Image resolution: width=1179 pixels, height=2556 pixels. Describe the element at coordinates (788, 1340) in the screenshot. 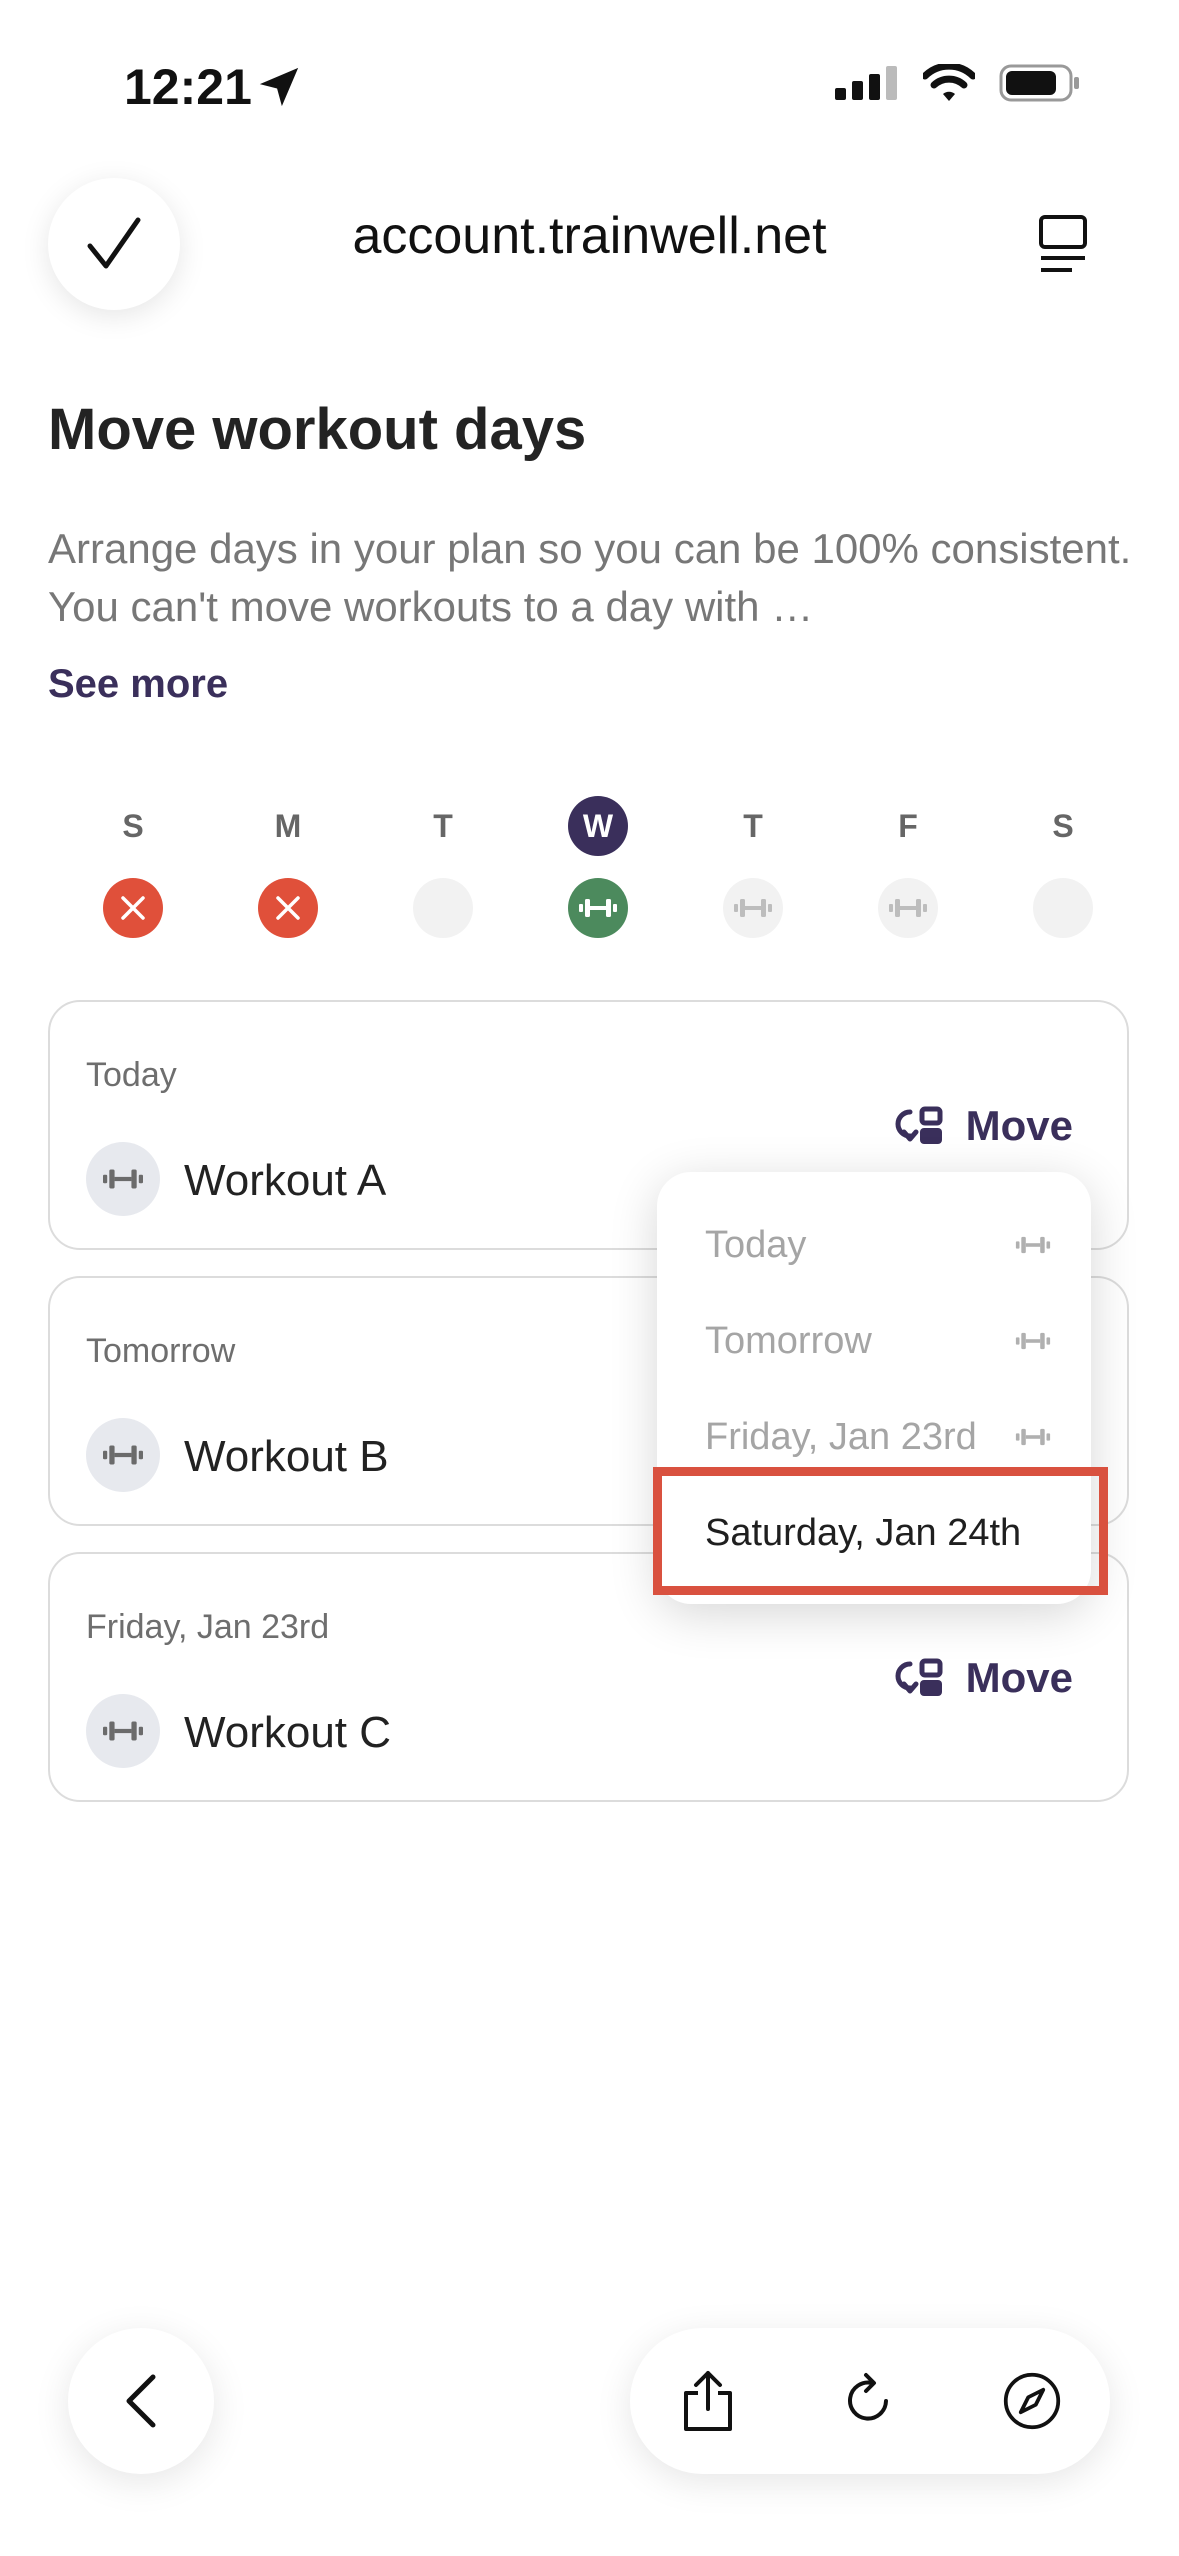

I see `dropdown-item-label: Tomorrow` at that location.